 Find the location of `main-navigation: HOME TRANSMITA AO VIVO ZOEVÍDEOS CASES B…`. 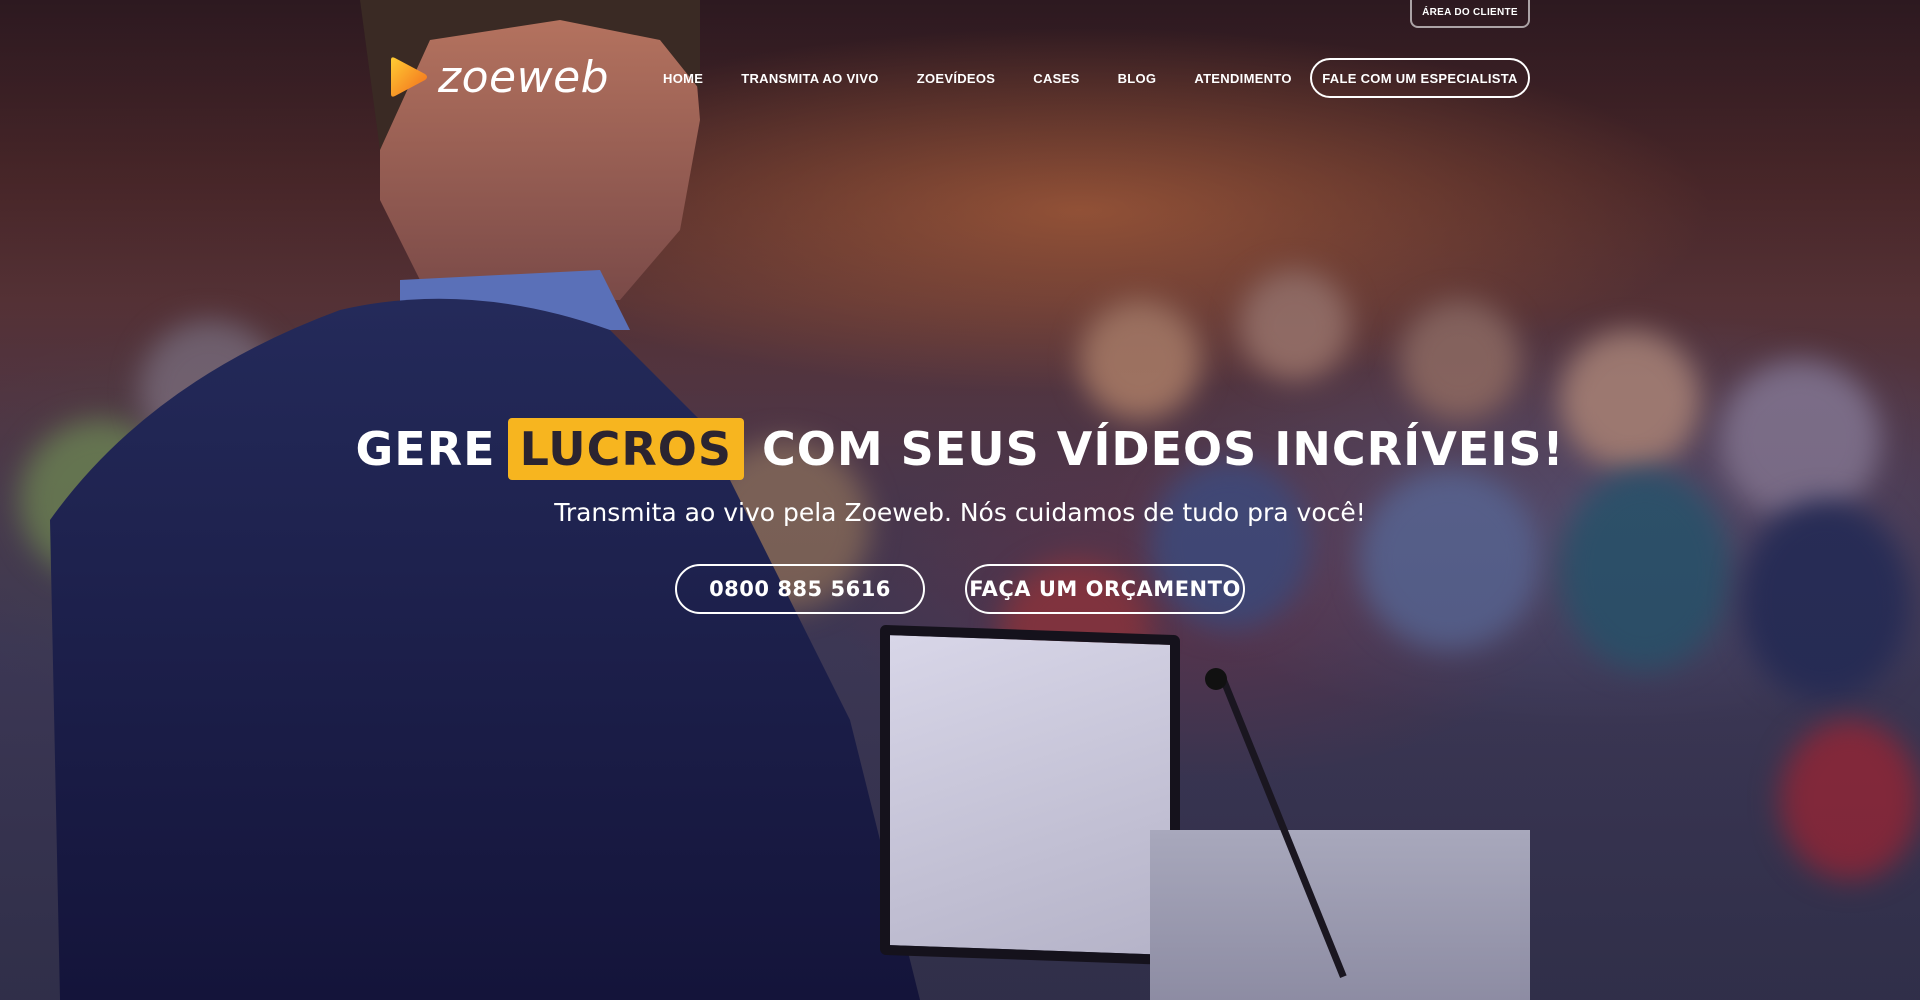

main-navigation: HOME TRANSMITA AO VIVO ZOEVÍDEOS CASES B… is located at coordinates (977, 78).